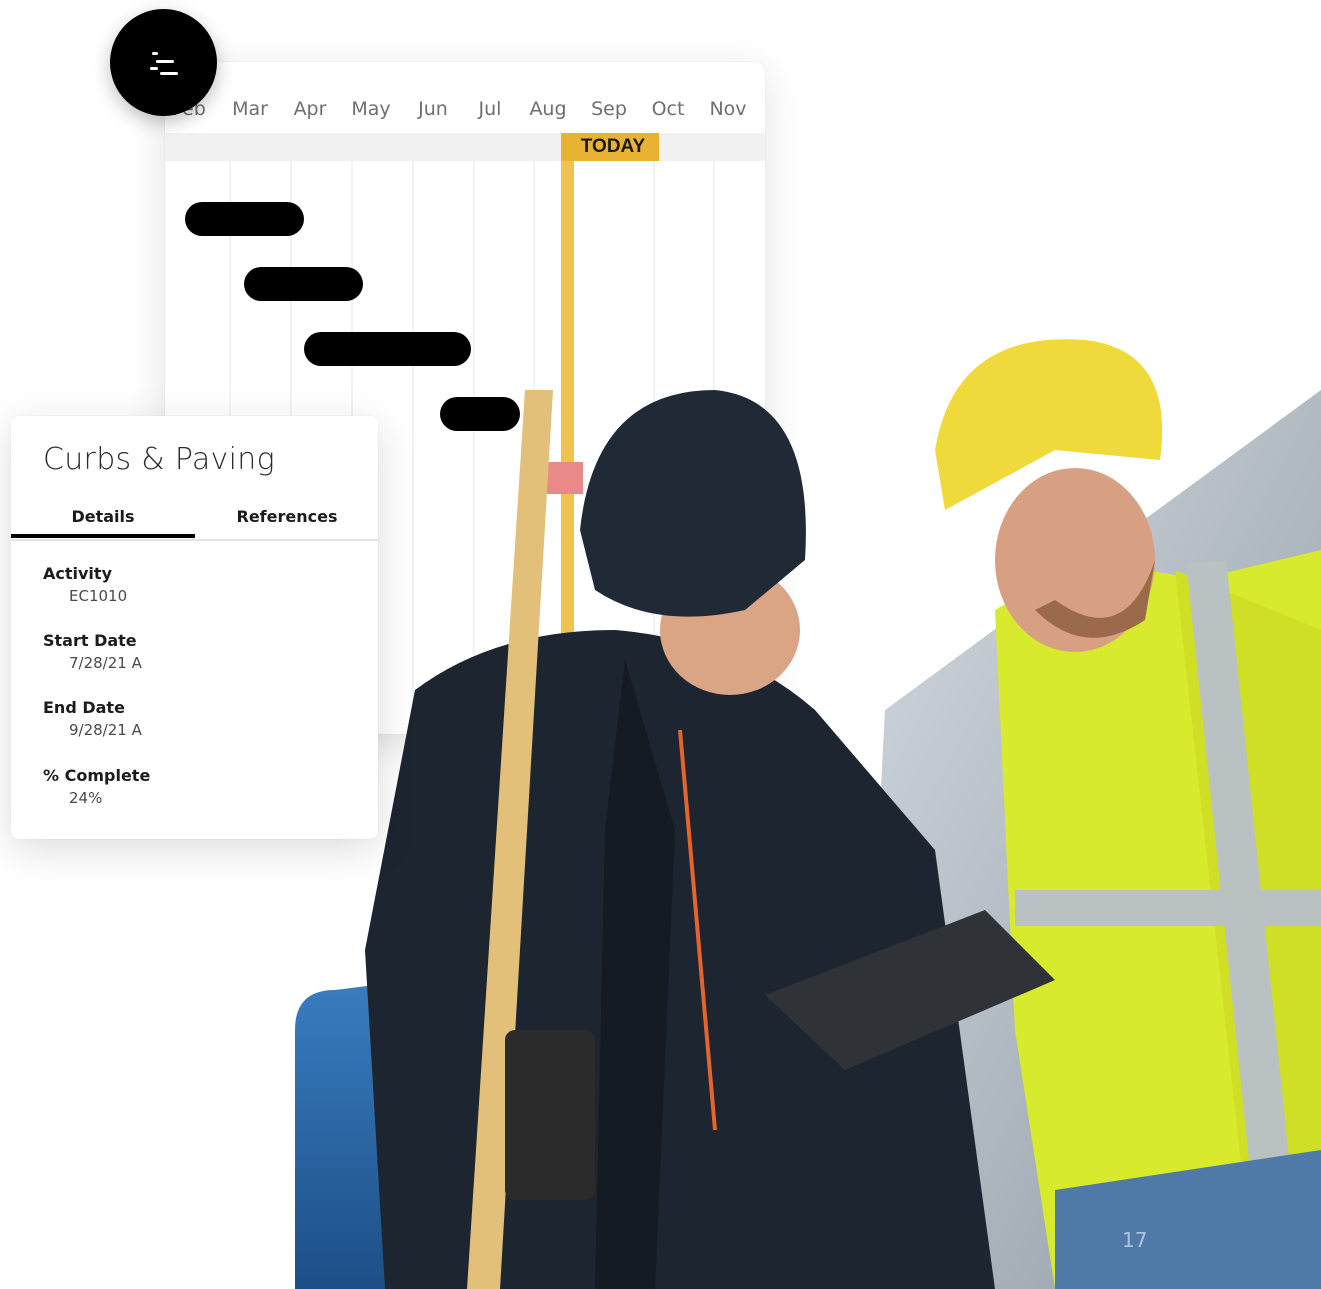 This screenshot has height=1289, width=1321. Describe the element at coordinates (310, 109) in the screenshot. I see `month-label: Apr` at that location.